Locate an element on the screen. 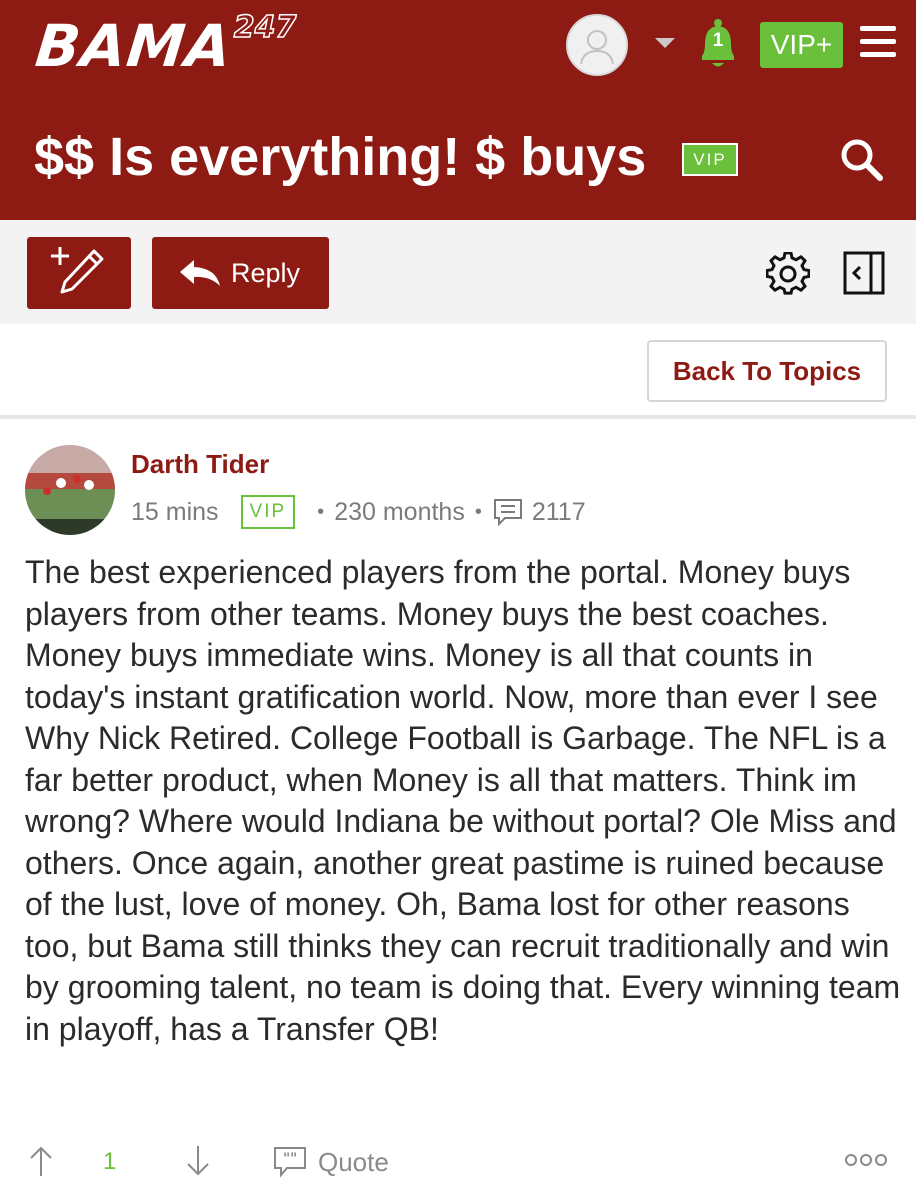 The width and height of the screenshot is (916, 1200). logo-text: BAMA is located at coordinates (134, 46).